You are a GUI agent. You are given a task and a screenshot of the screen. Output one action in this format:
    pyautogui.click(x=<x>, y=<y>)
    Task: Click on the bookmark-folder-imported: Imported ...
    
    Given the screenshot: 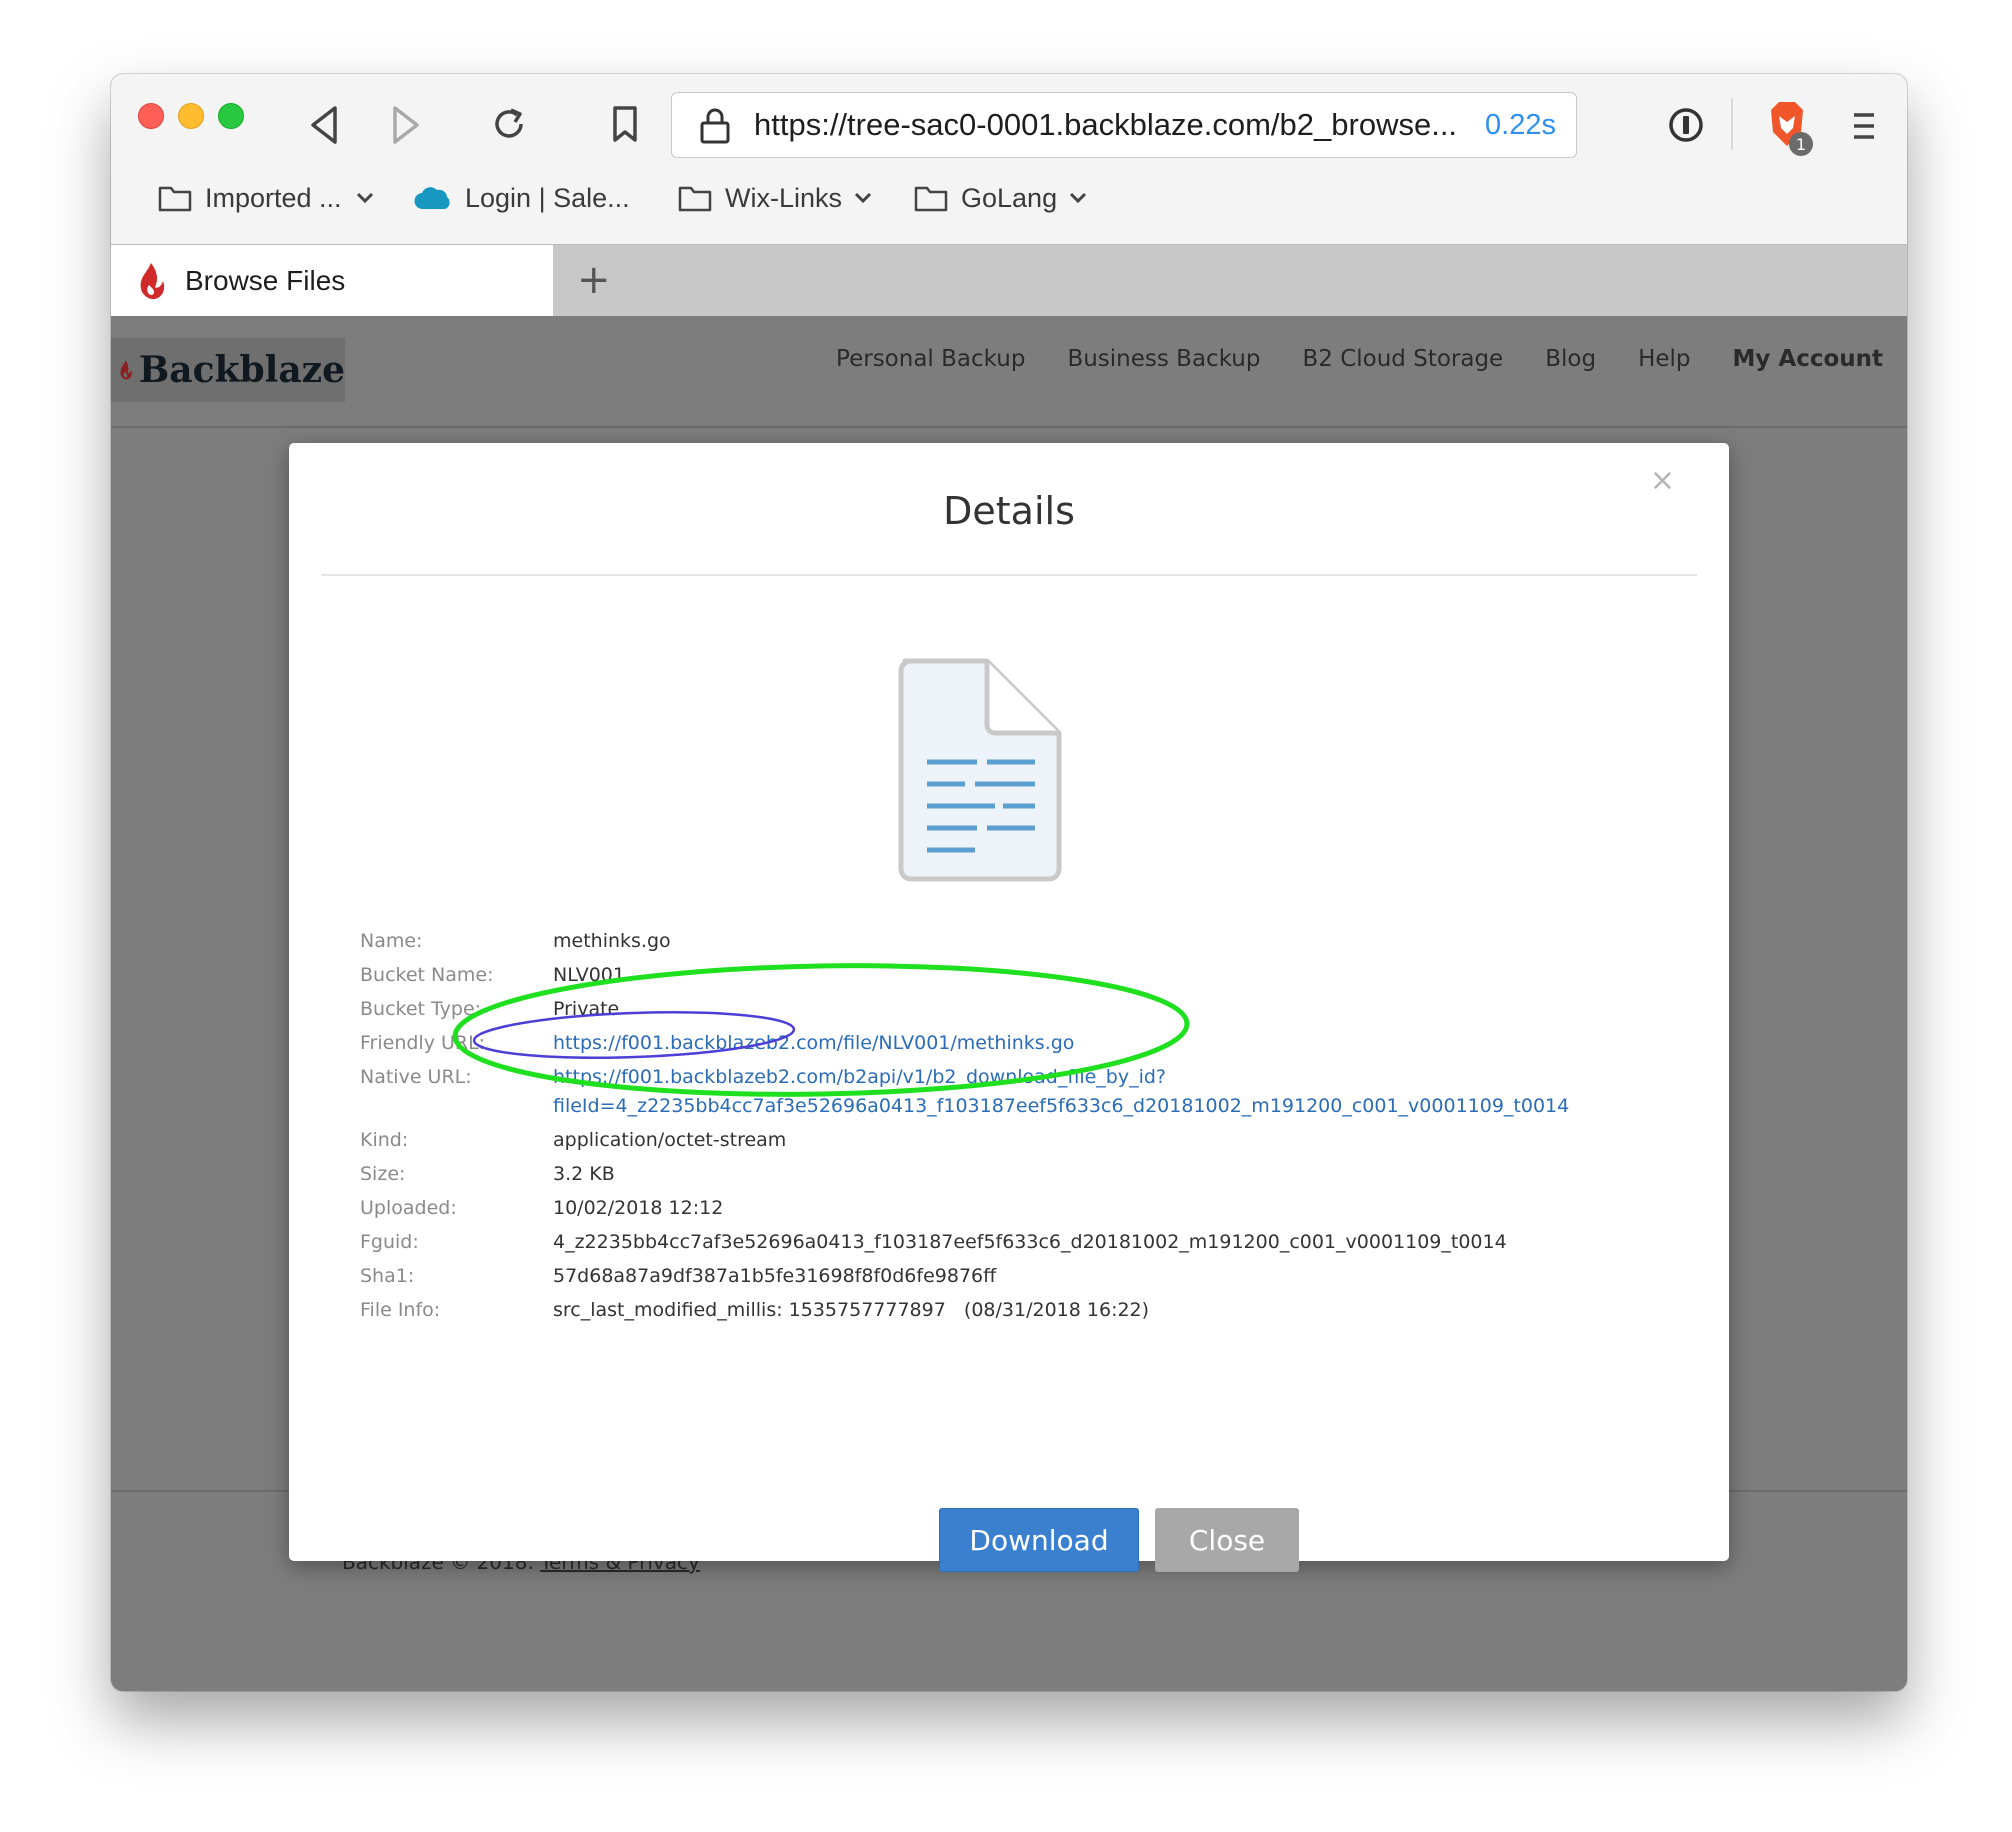 What is the action you would take?
    pyautogui.click(x=271, y=198)
    